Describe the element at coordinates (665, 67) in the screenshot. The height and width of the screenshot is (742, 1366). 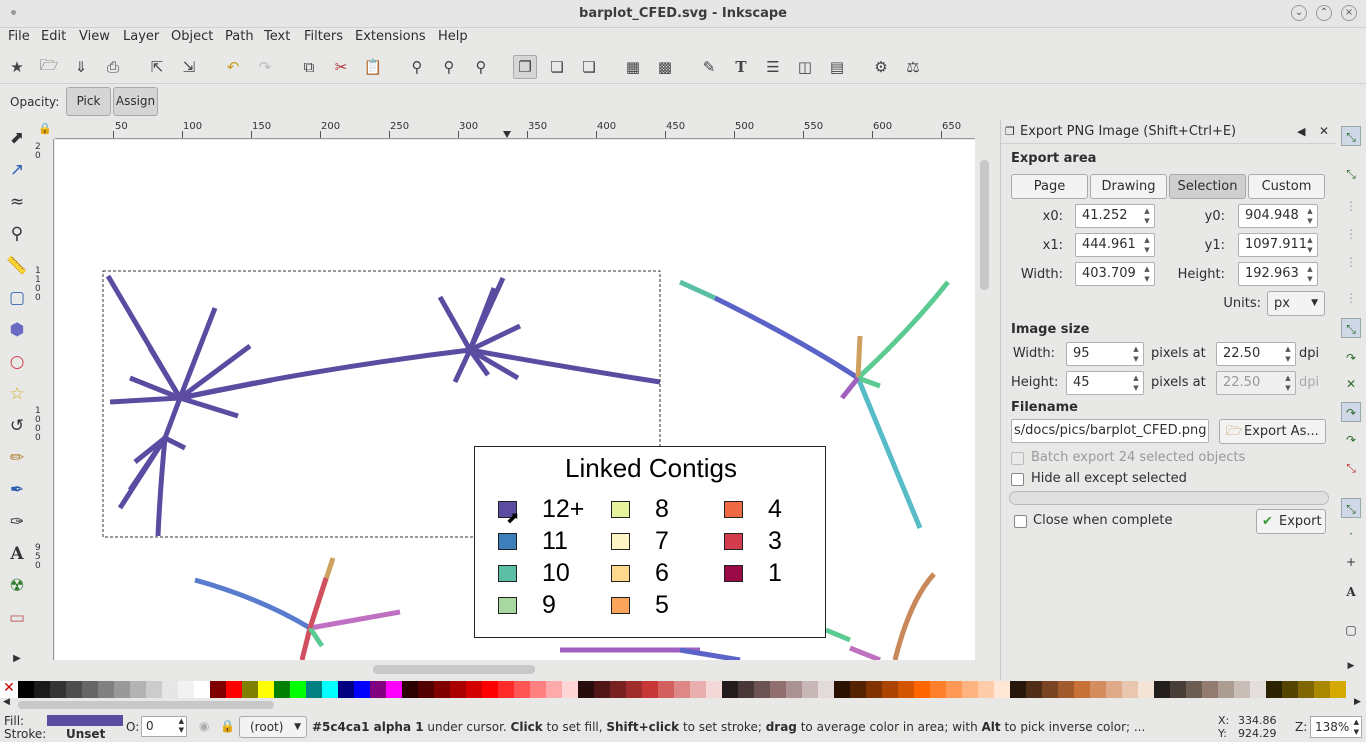
I see `ungroup-icon: ▩` at that location.